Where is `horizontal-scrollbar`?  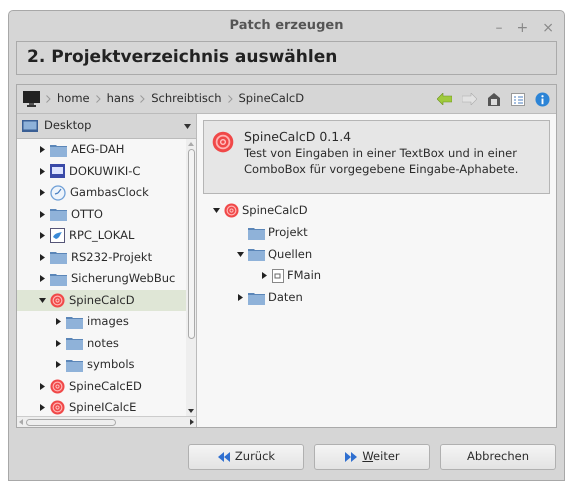
horizontal-scrollbar is located at coordinates (106, 421).